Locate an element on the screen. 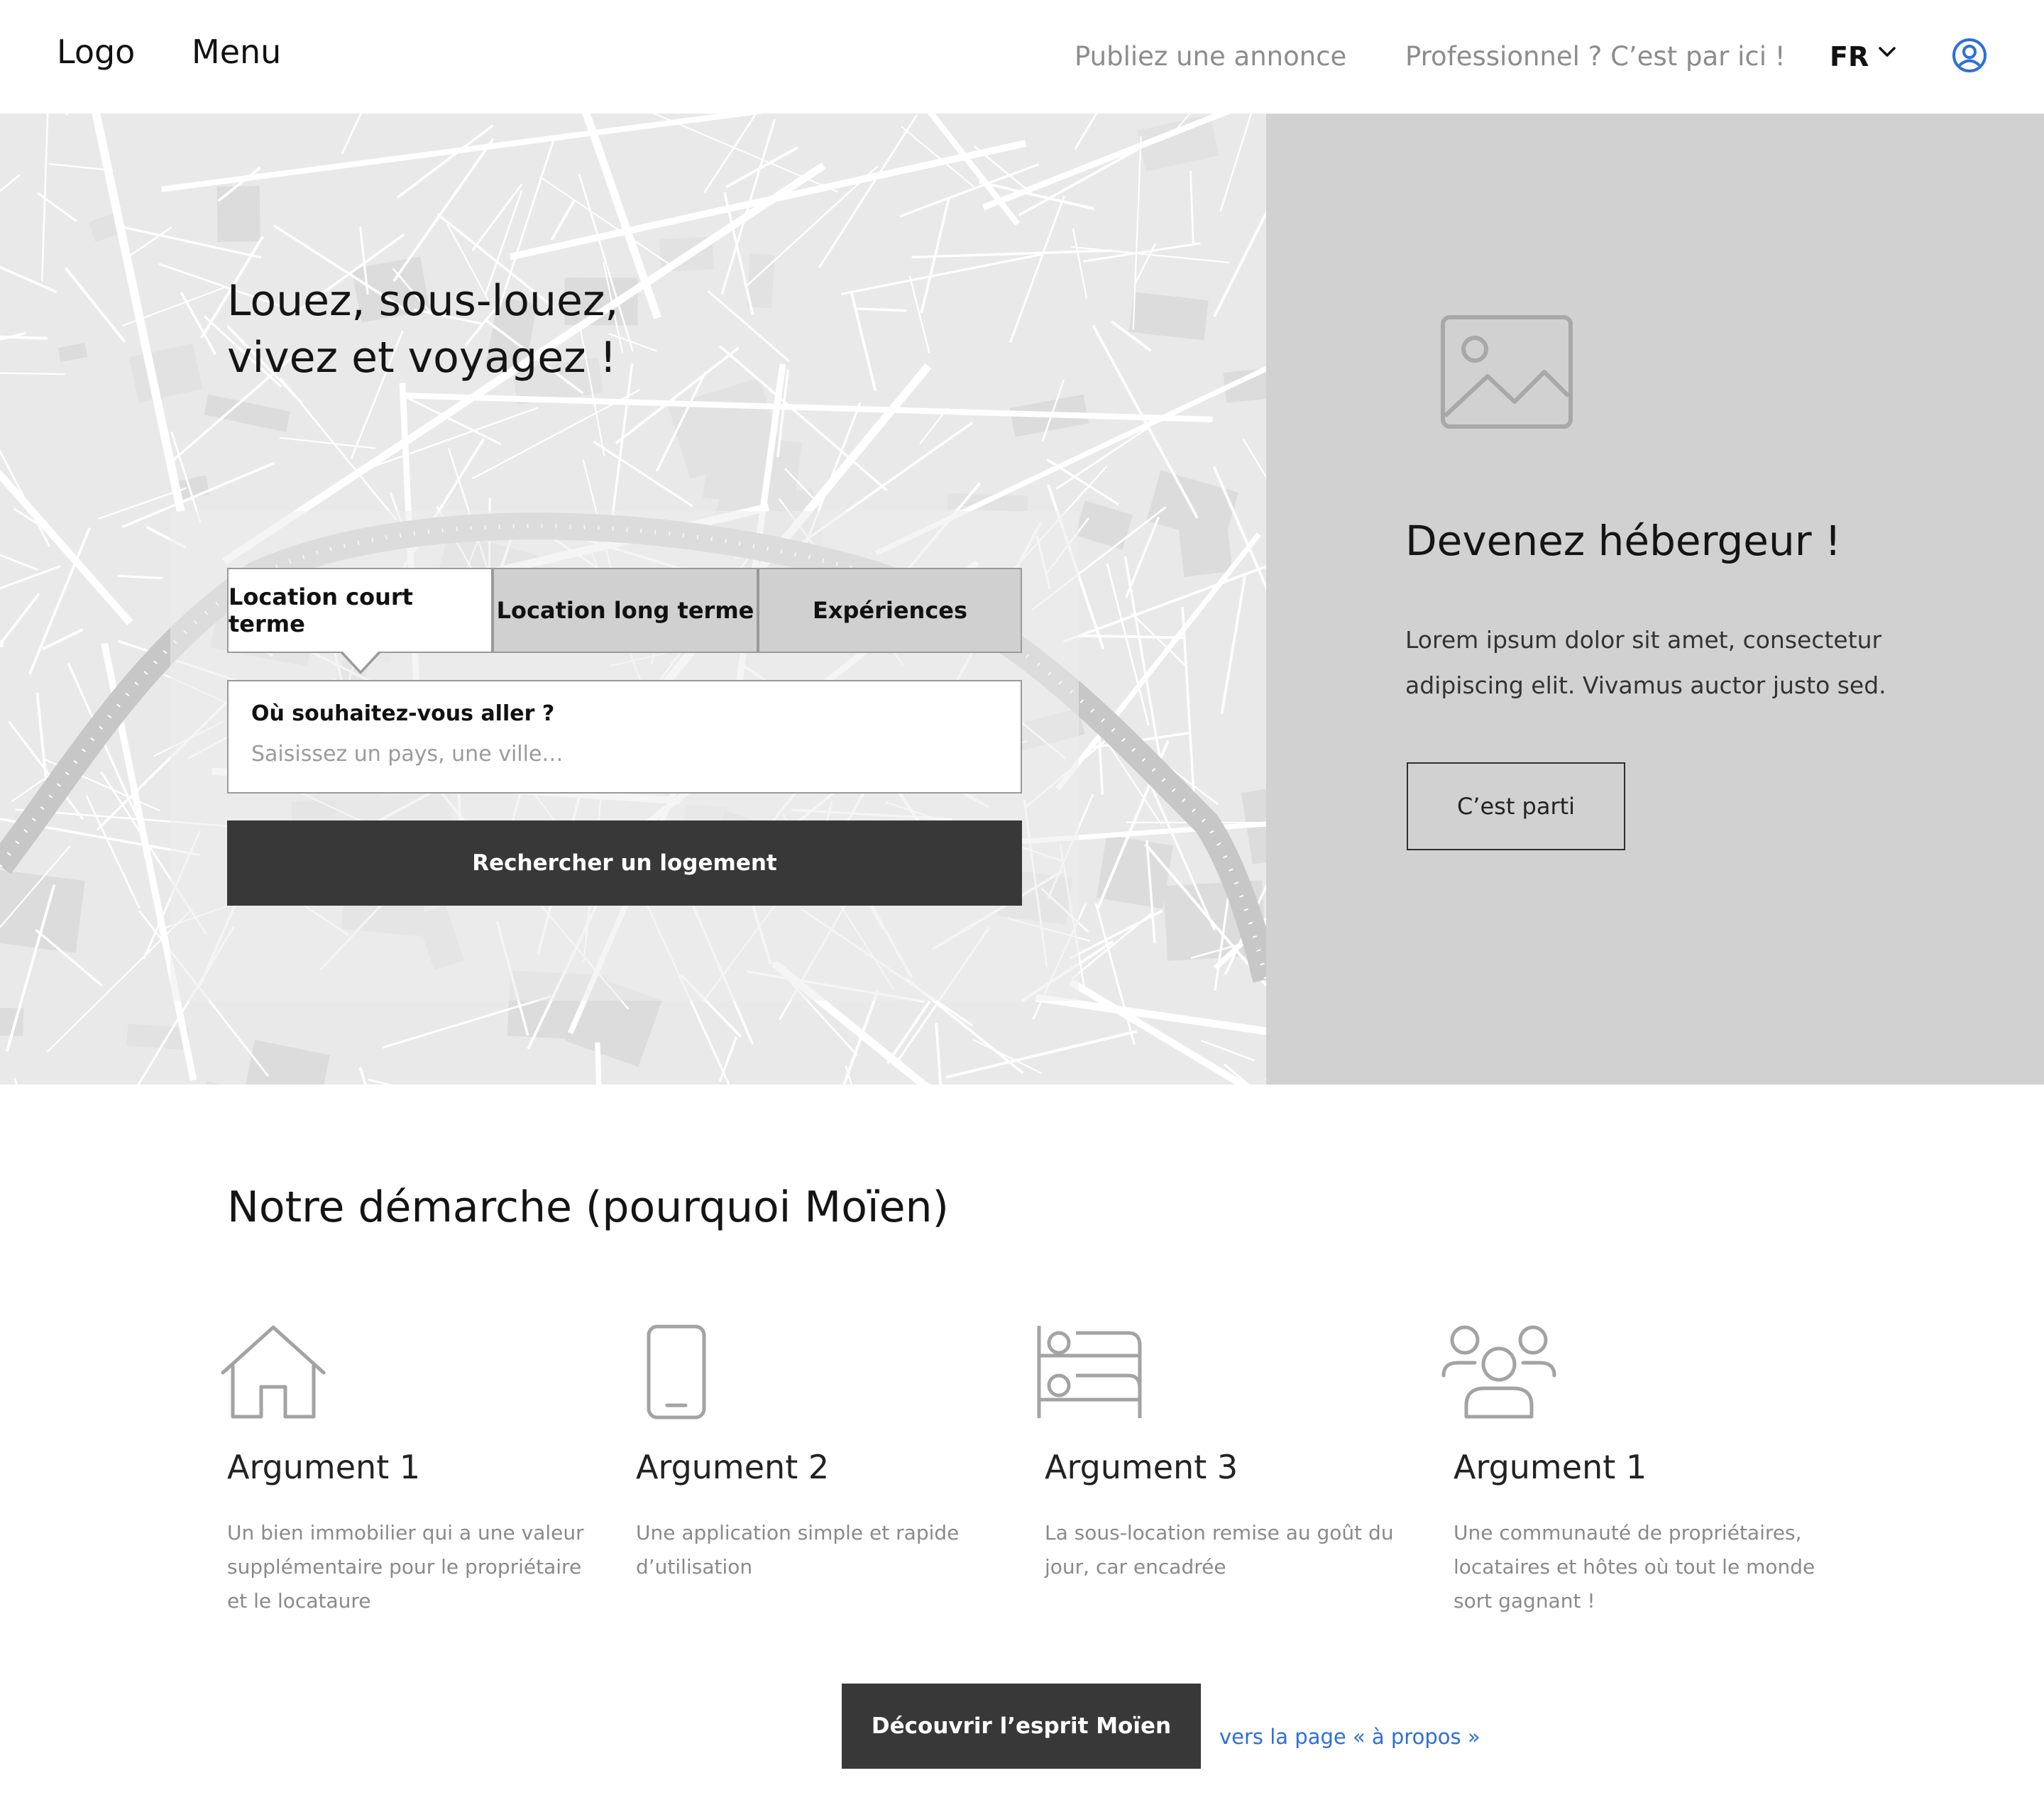 The height and width of the screenshot is (1817, 2044). active-tab-pointer-fill is located at coordinates (360, 660).